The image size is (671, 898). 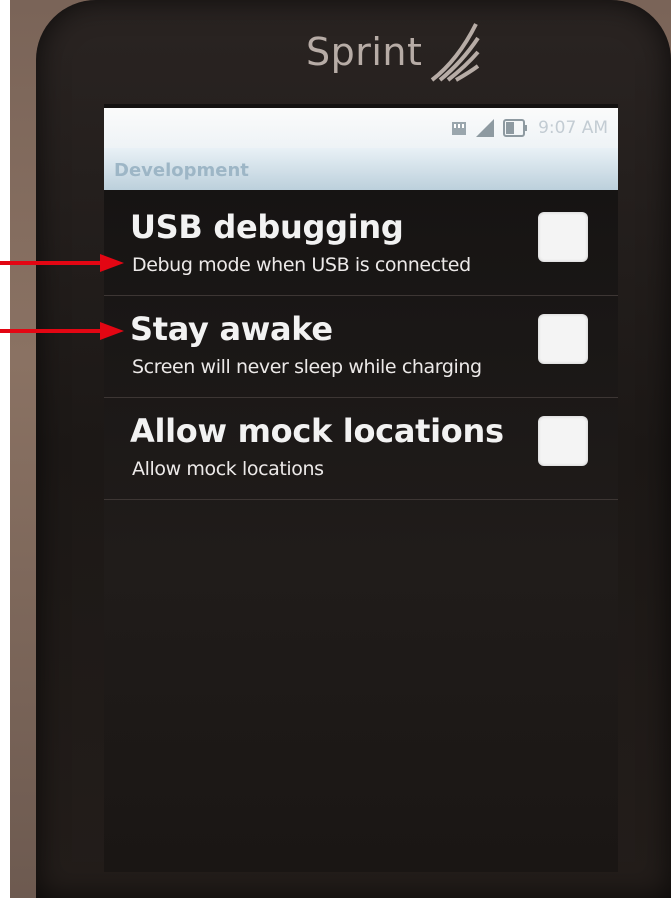 What do you see at coordinates (361, 128) in the screenshot?
I see `status-bar: 9:07 AM` at bounding box center [361, 128].